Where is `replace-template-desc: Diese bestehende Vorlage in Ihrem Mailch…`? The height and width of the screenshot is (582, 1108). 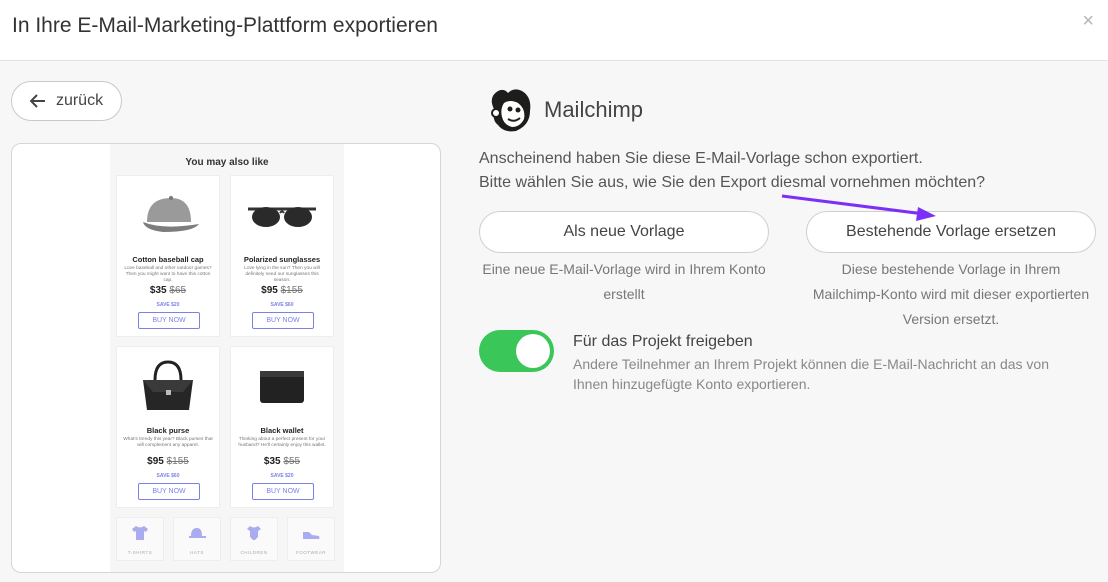
replace-template-desc: Diese bestehende Vorlage in Ihrem Mailch… is located at coordinates (951, 294).